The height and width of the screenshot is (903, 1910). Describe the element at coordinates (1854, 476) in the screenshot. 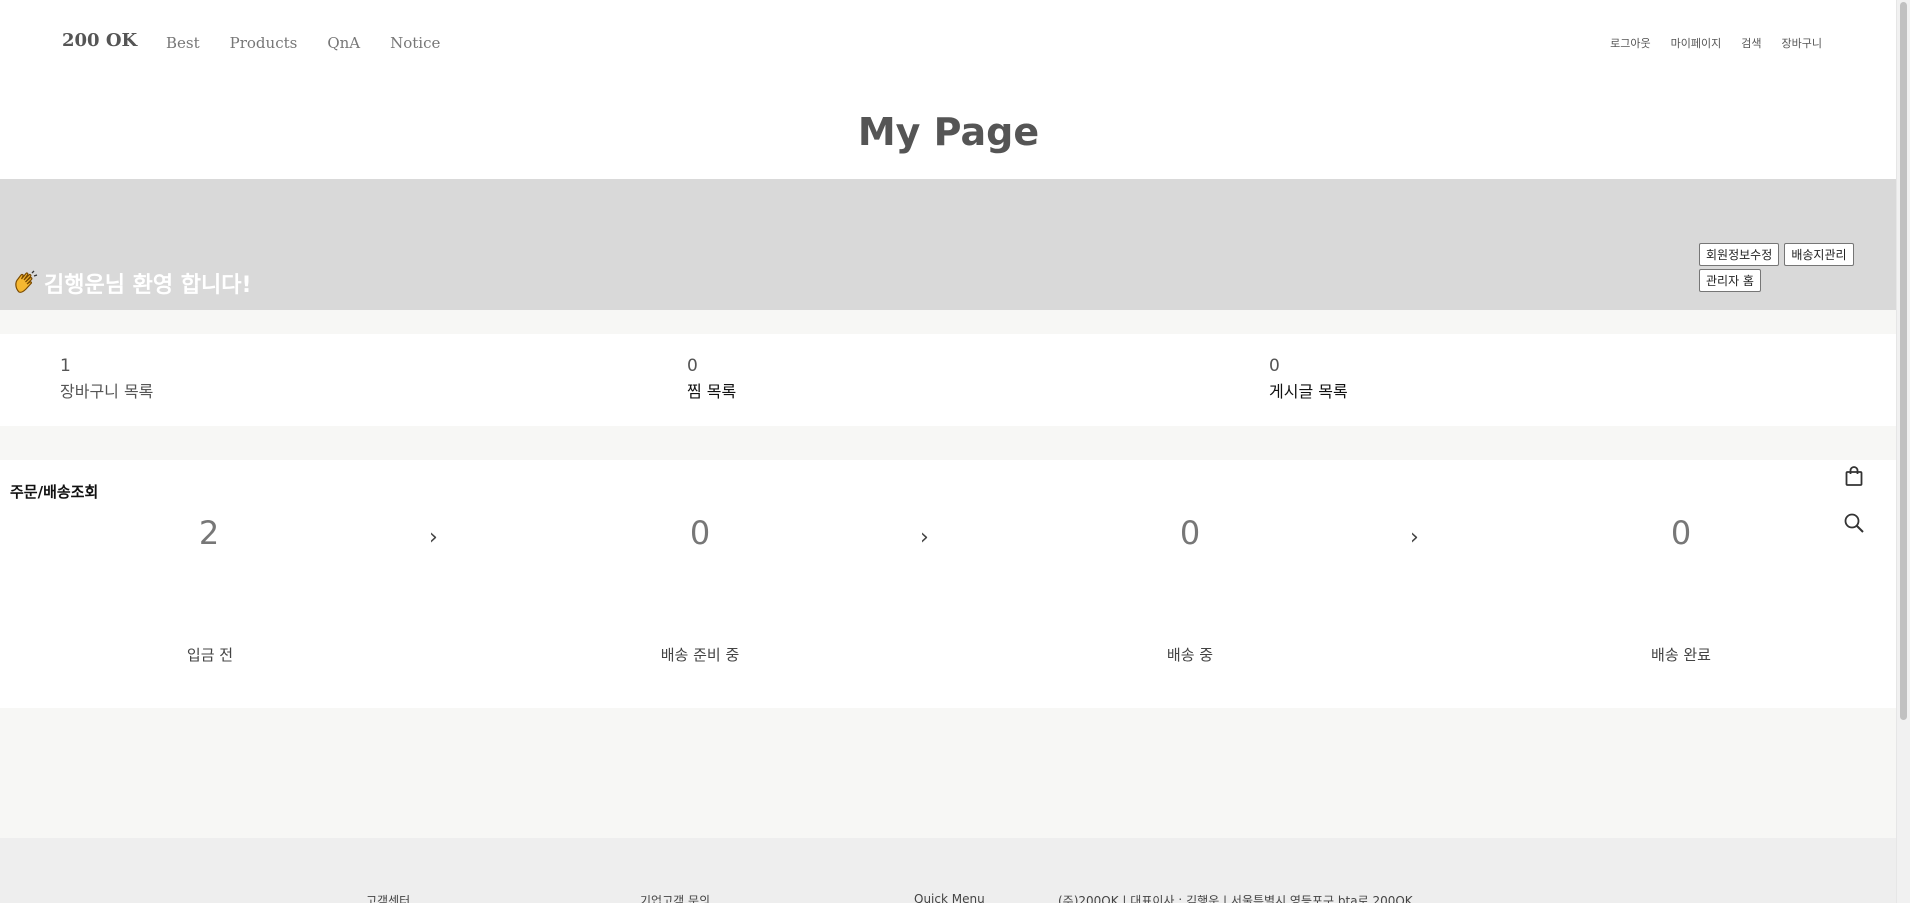

I see `shopping-bag-icon` at that location.